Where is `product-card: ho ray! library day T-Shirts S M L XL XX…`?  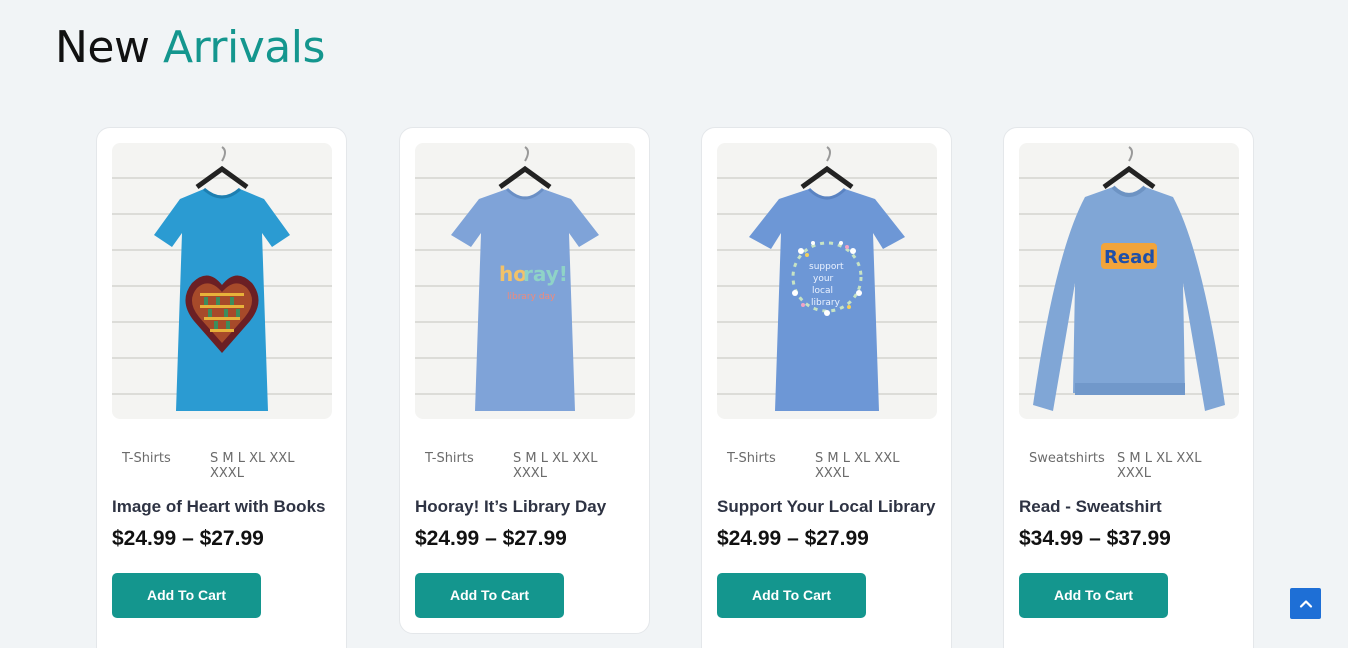 product-card: ho ray! library day T-Shirts S M L XL XX… is located at coordinates (524, 380).